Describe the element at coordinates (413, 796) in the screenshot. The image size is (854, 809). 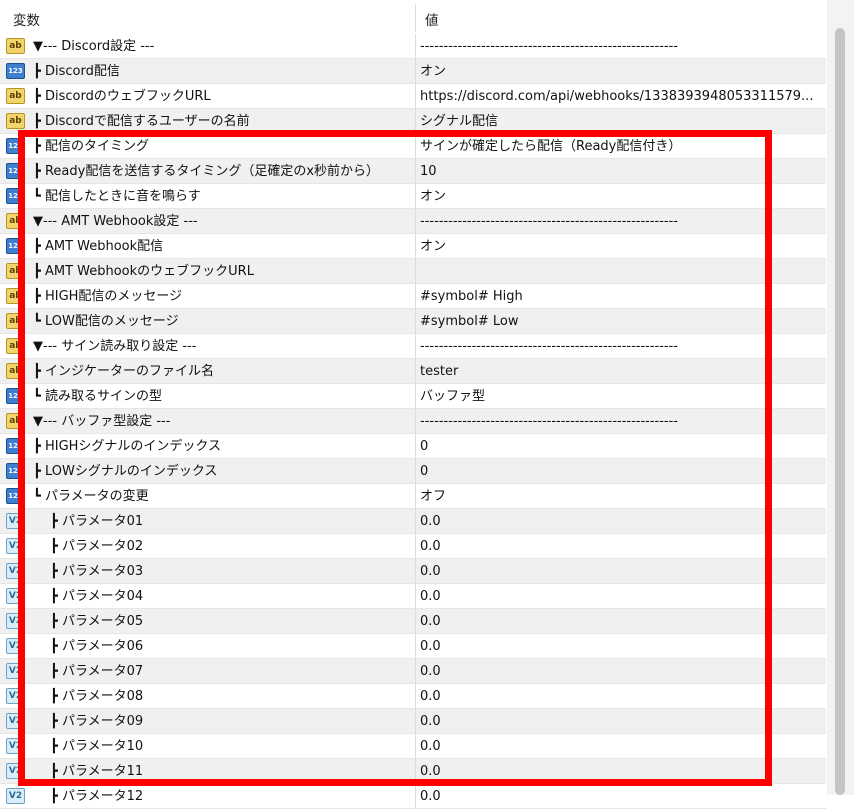
I see `table-row: V2 ┣ パラメータ12 0.0` at that location.